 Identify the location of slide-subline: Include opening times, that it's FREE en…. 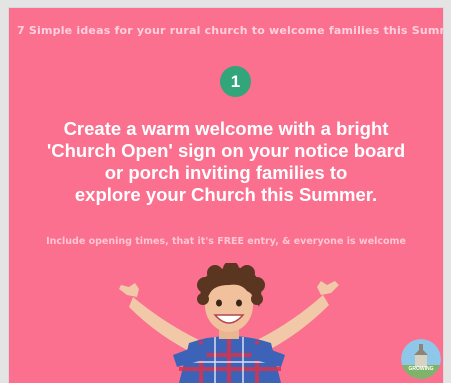
(226, 241).